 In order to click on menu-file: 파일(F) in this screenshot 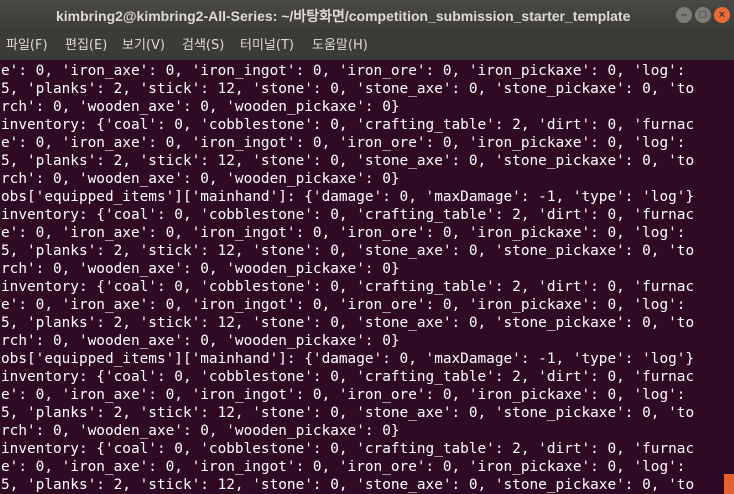, I will do `click(27, 46)`.